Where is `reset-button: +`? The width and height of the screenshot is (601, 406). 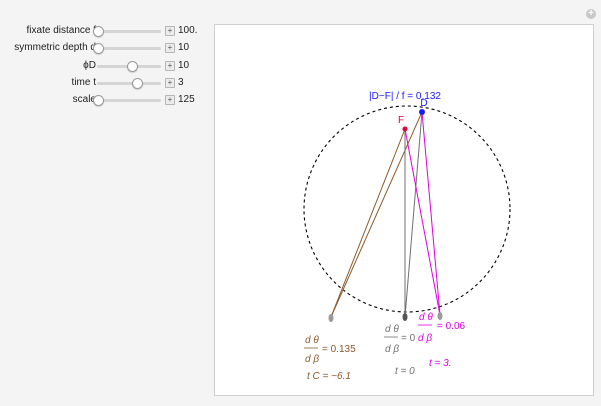 reset-button: + is located at coordinates (591, 14).